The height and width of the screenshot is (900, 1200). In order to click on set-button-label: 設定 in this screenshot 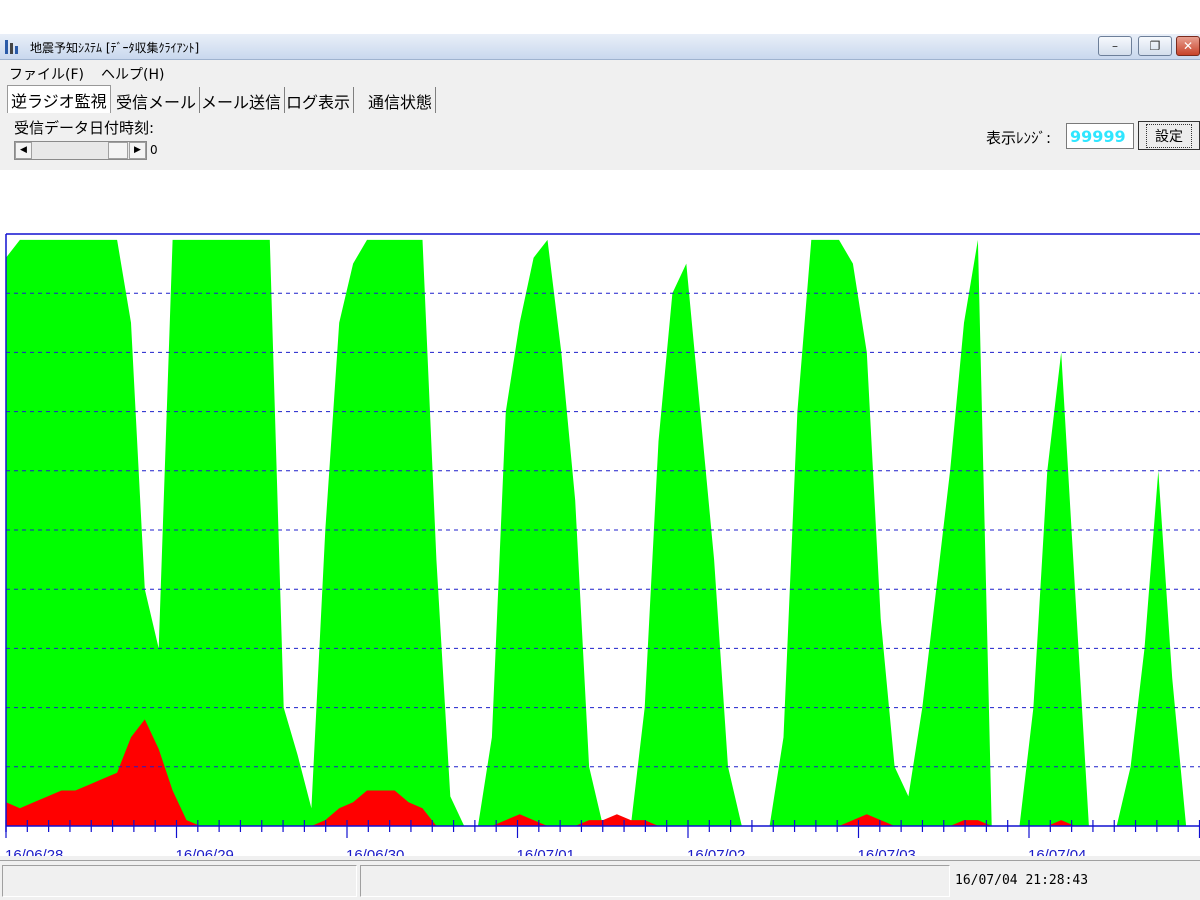, I will do `click(1169, 135)`.